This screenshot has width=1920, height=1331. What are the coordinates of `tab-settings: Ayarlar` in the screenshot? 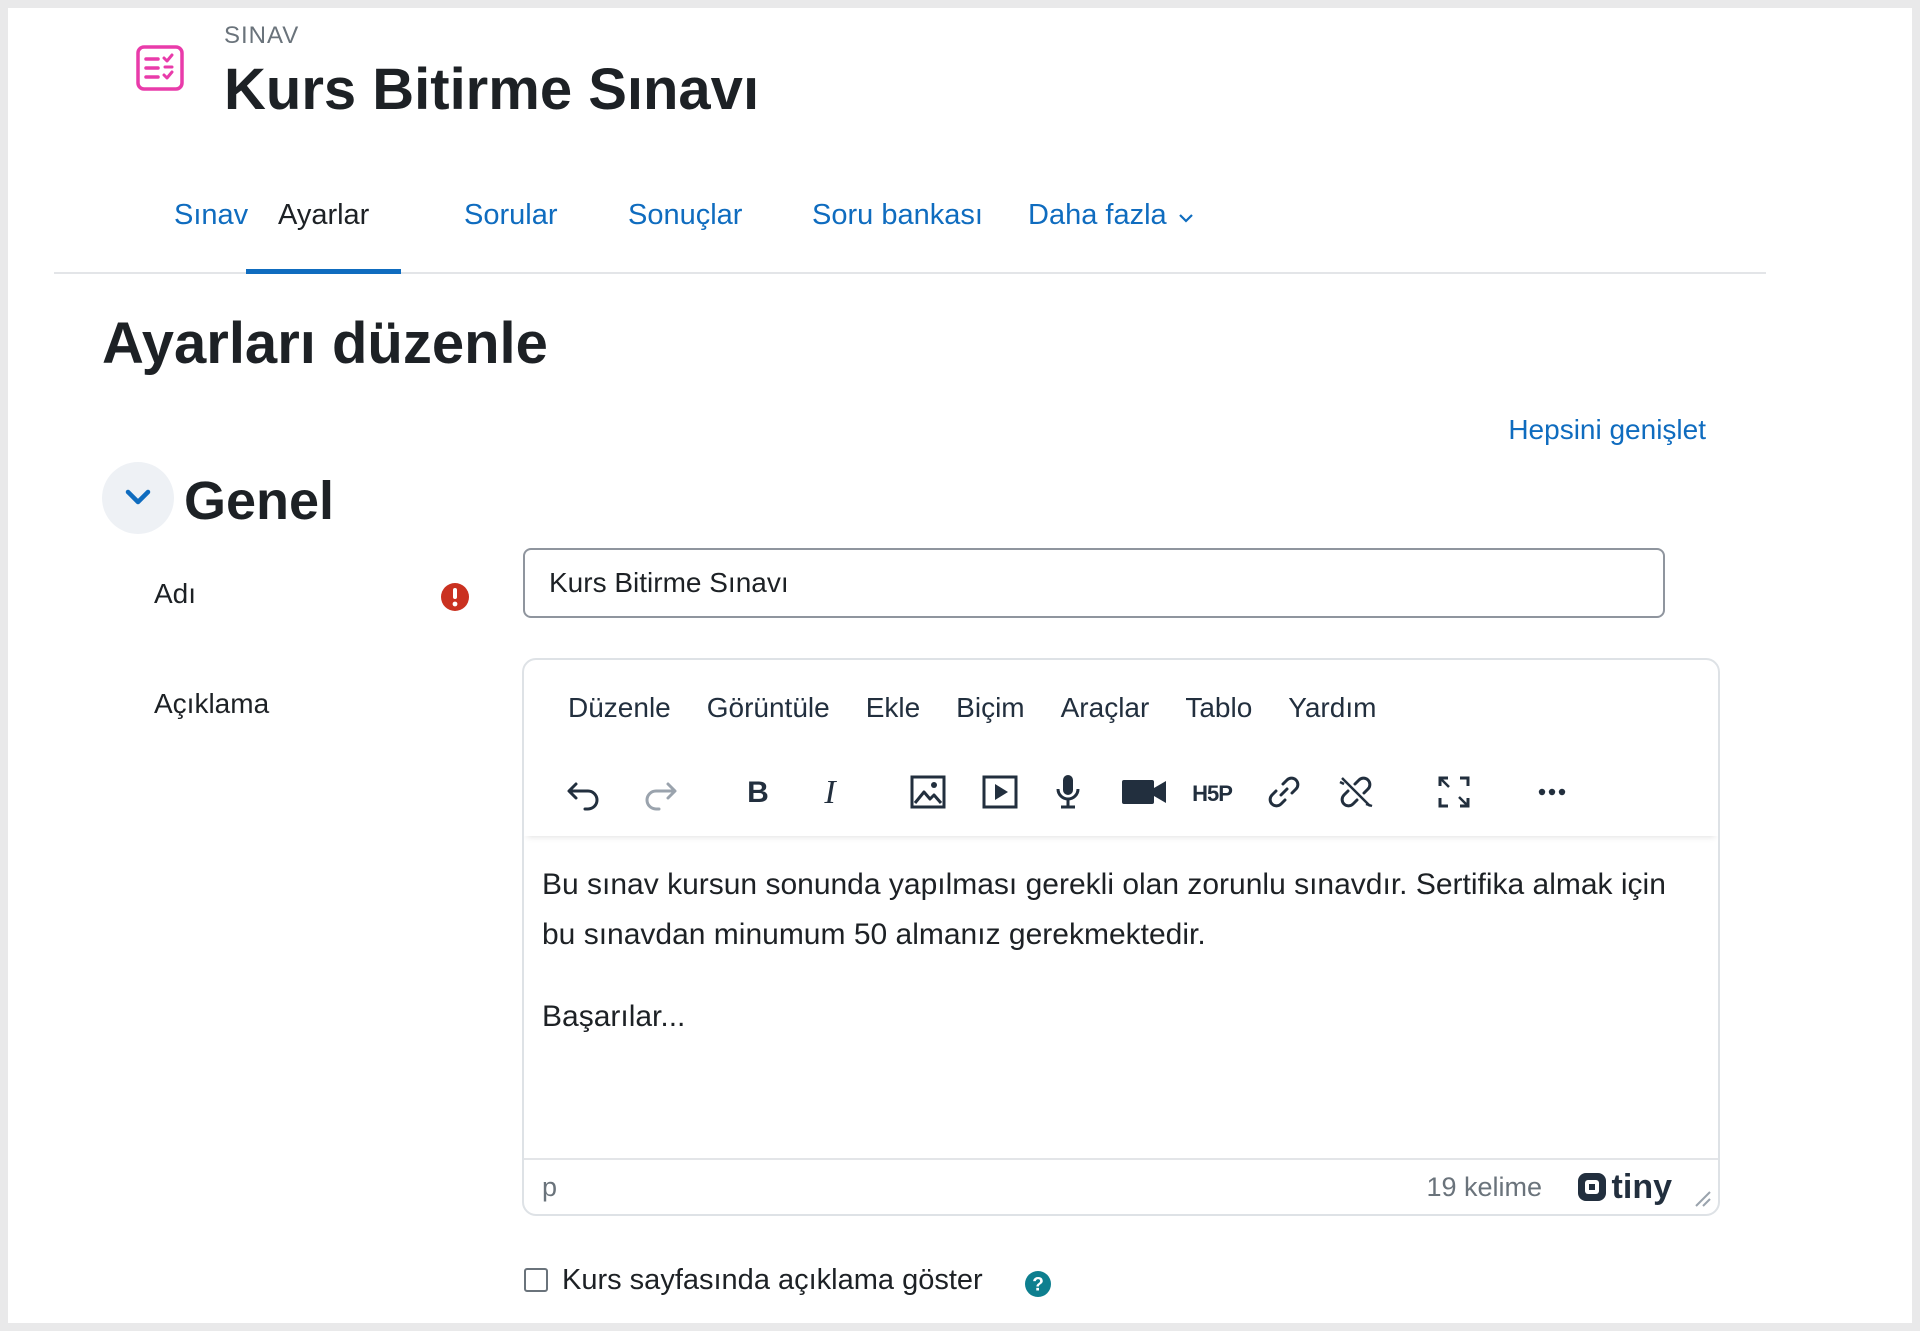 It's located at (324, 216).